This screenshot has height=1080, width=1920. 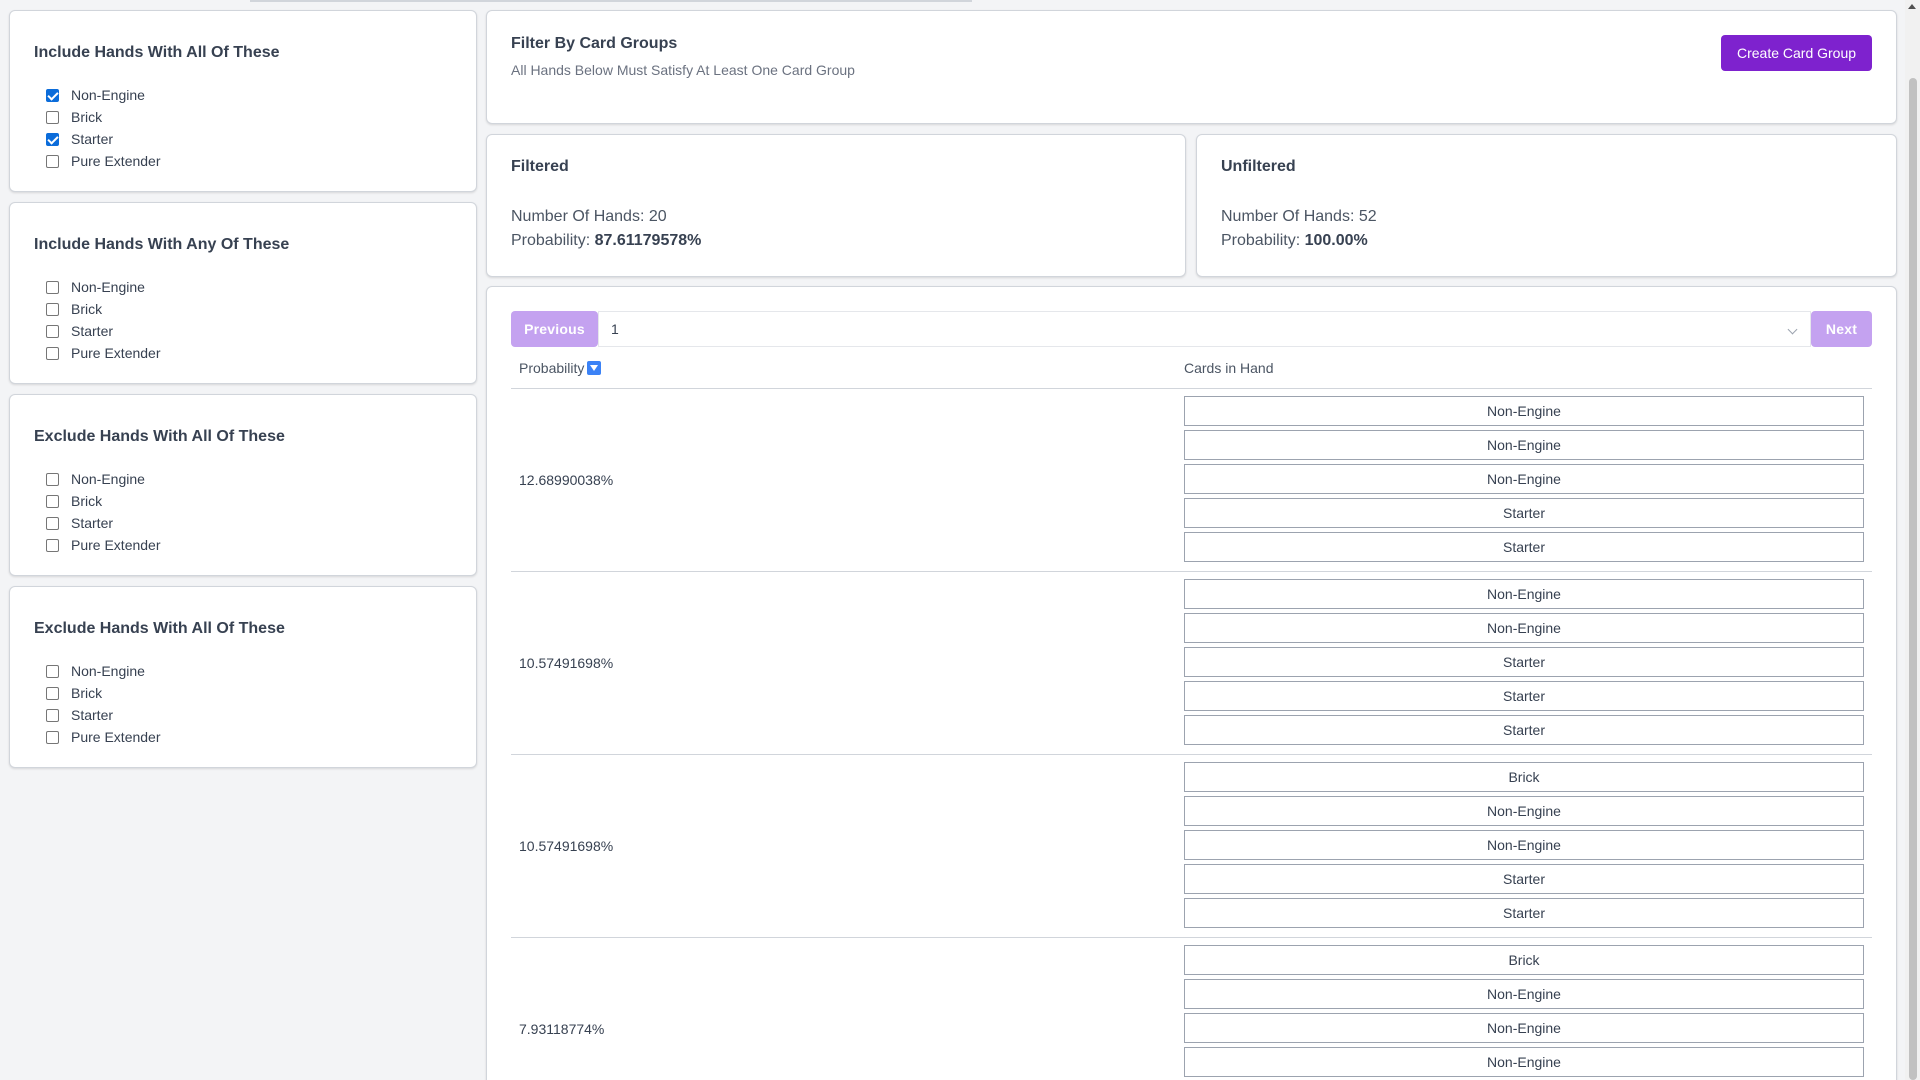 What do you see at coordinates (1336, 240) in the screenshot?
I see `probability-value: 100.00%` at bounding box center [1336, 240].